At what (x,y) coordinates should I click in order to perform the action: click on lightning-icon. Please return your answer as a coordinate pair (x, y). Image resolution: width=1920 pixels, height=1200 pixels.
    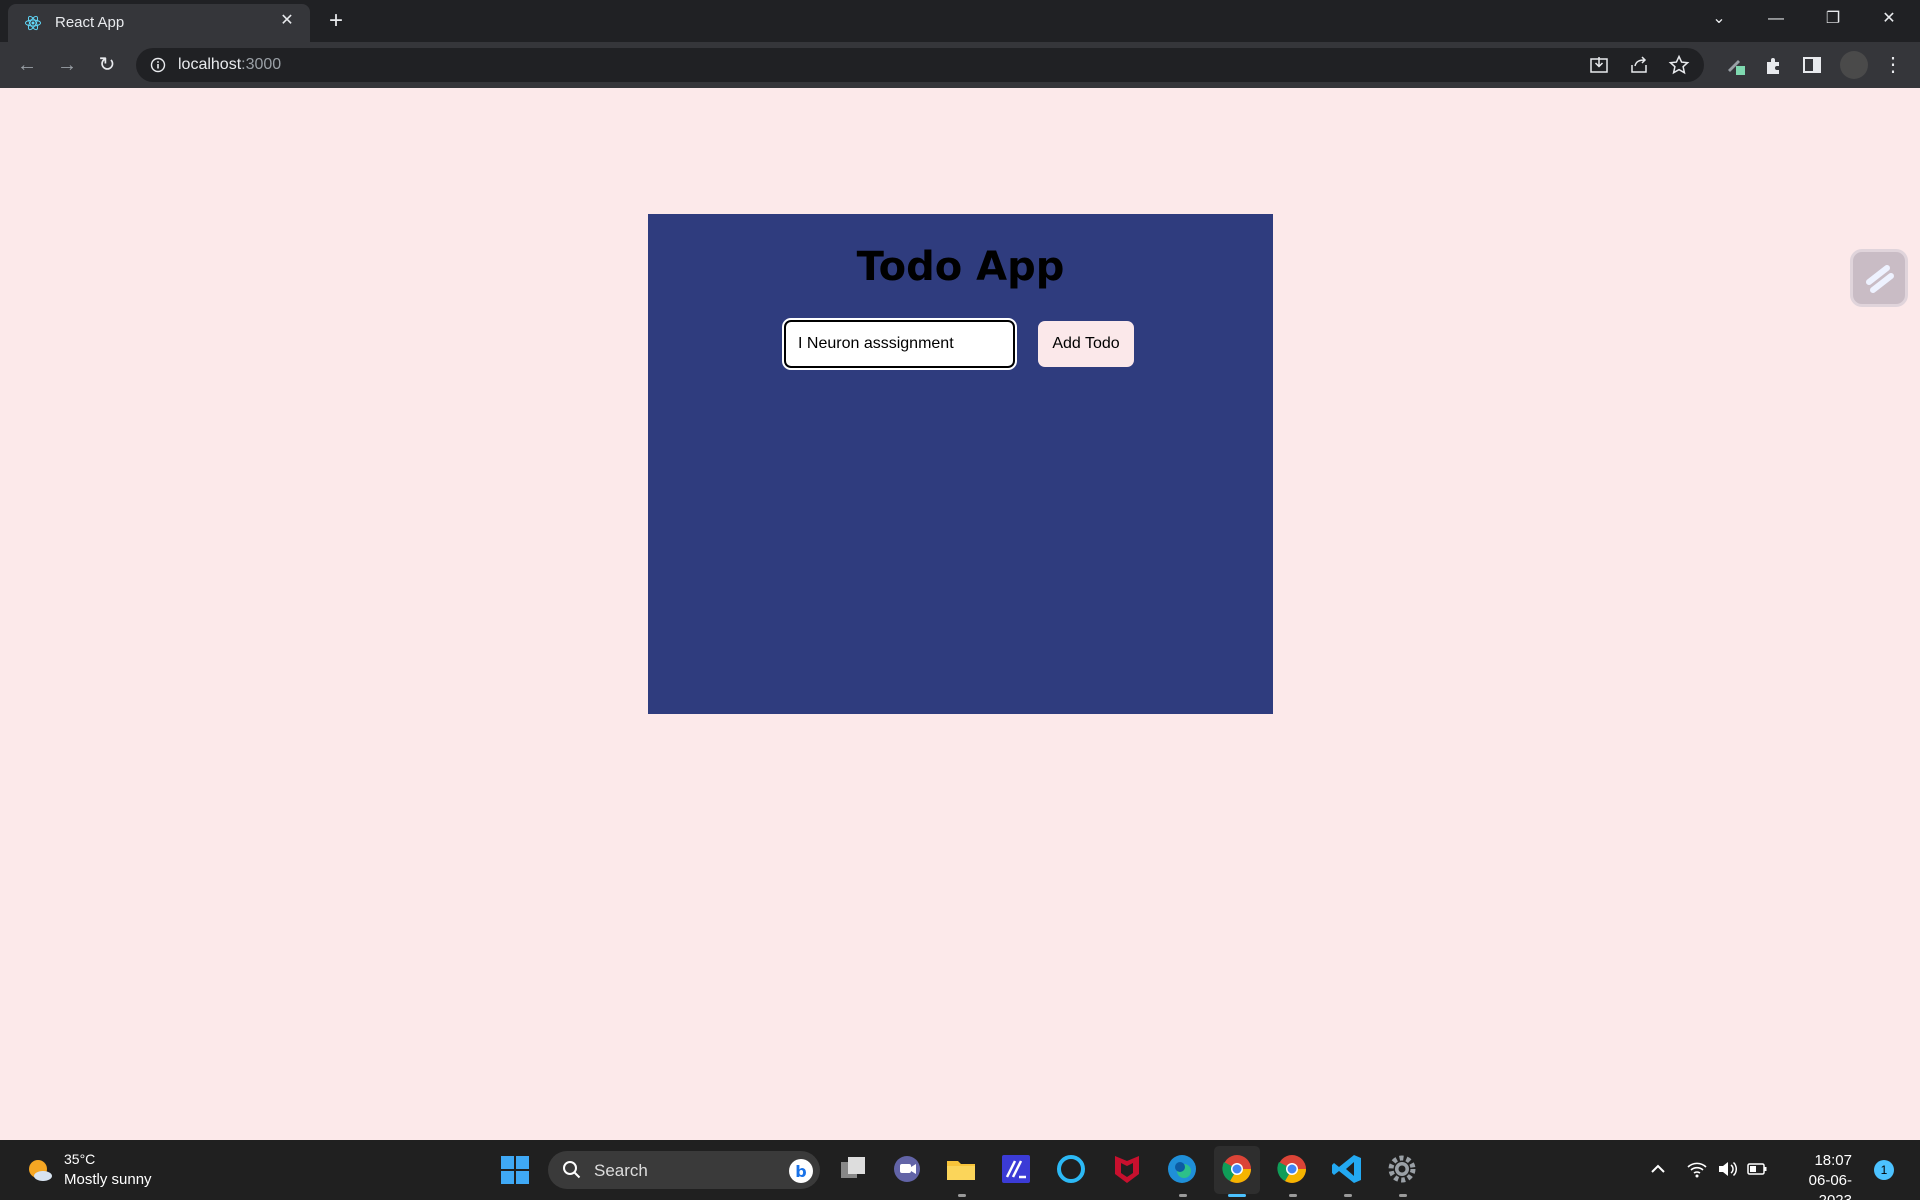
    Looking at the image, I should click on (1880, 279).